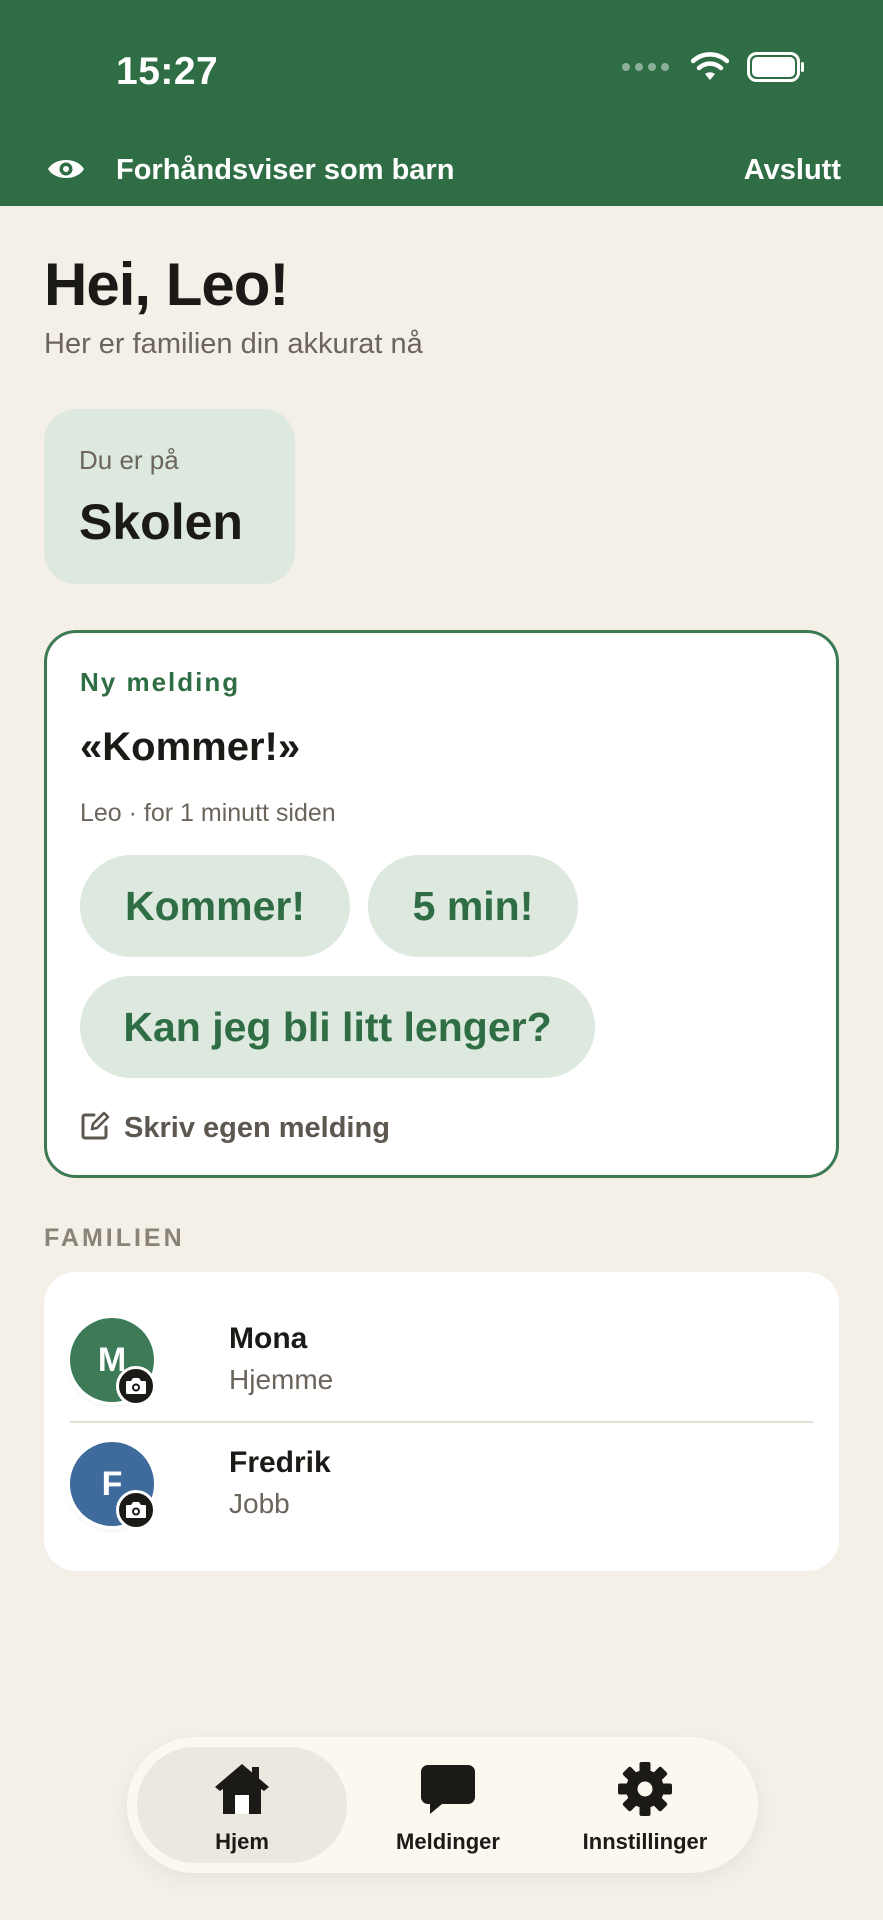  I want to click on location-card: Du er på Skolen, so click(169, 496).